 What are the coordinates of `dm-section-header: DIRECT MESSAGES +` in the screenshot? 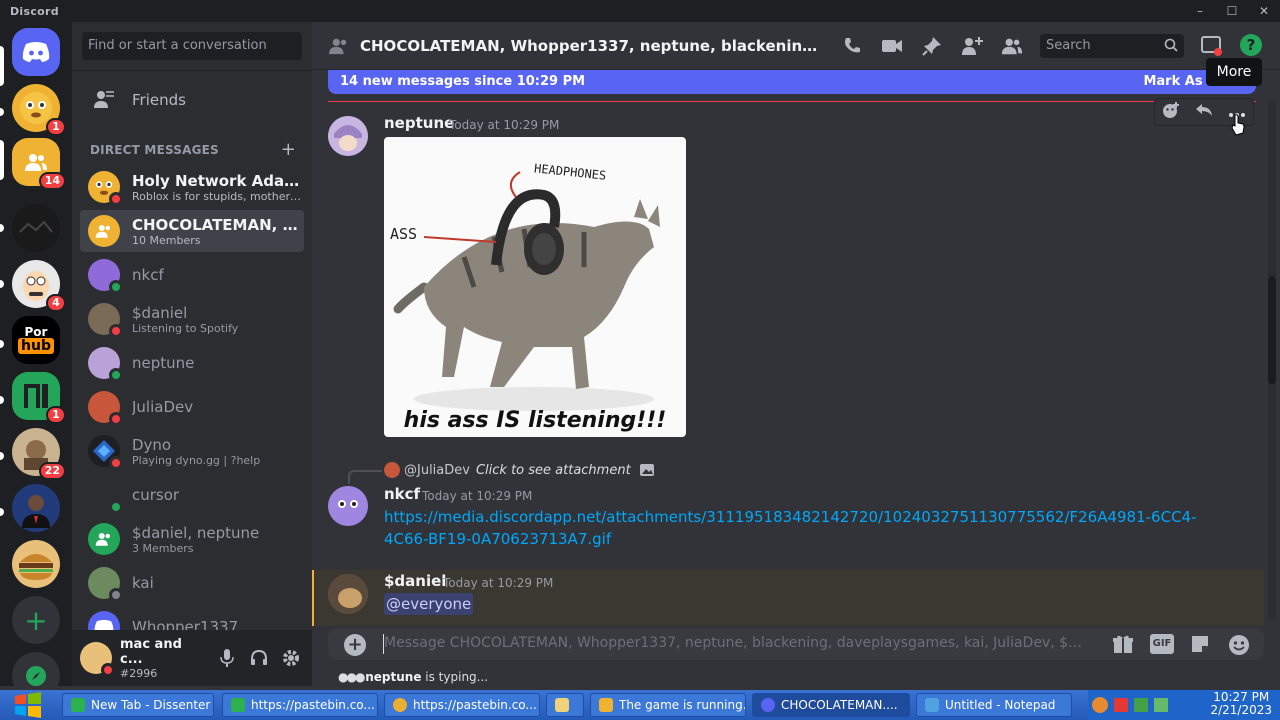 It's located at (193, 149).